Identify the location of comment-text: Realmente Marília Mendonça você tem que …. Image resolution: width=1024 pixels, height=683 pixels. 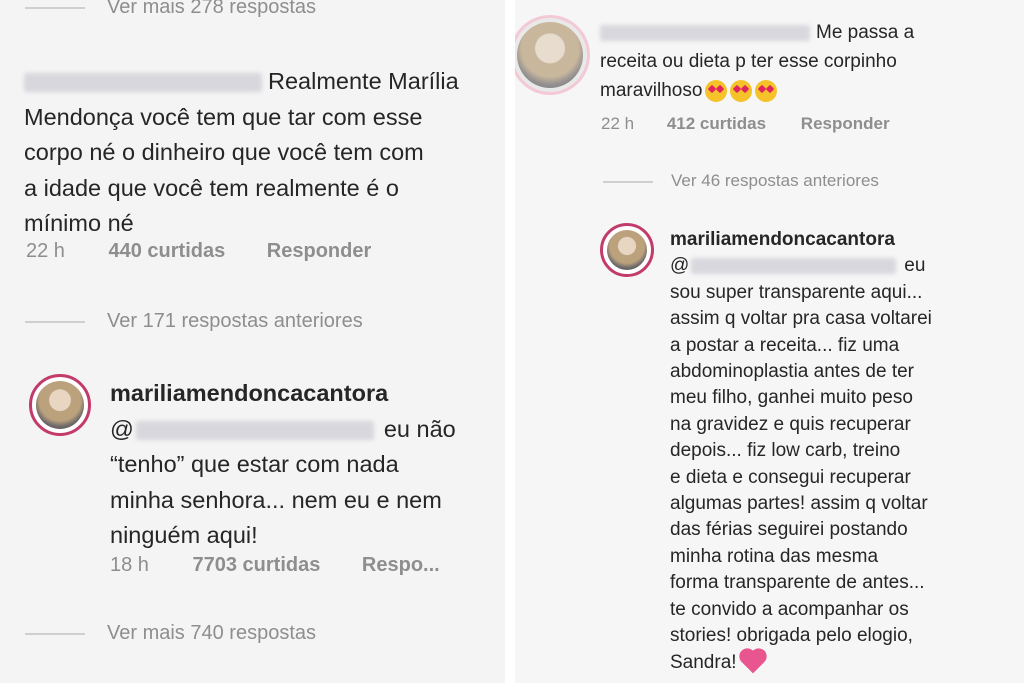
(264, 153).